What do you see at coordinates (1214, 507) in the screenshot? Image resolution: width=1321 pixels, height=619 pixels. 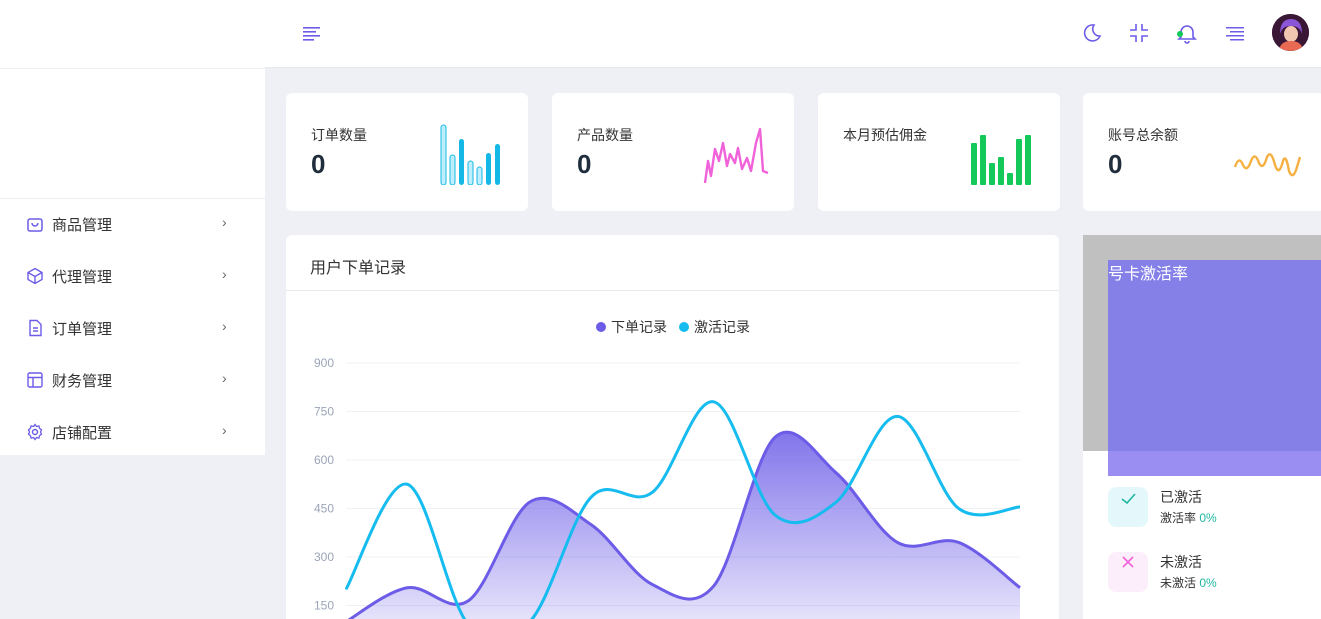 I see `activation-row-activated: 已激活 激活率 0%` at bounding box center [1214, 507].